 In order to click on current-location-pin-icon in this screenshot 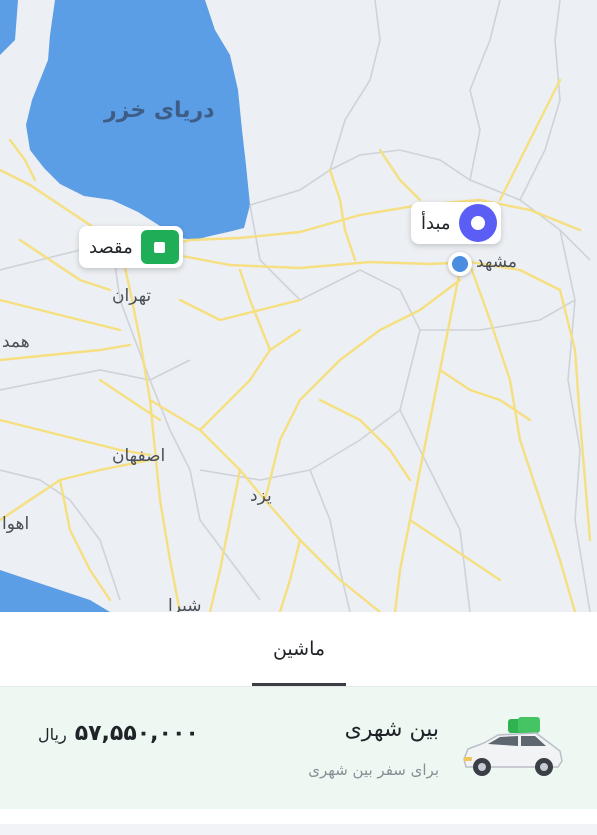, I will do `click(460, 264)`.